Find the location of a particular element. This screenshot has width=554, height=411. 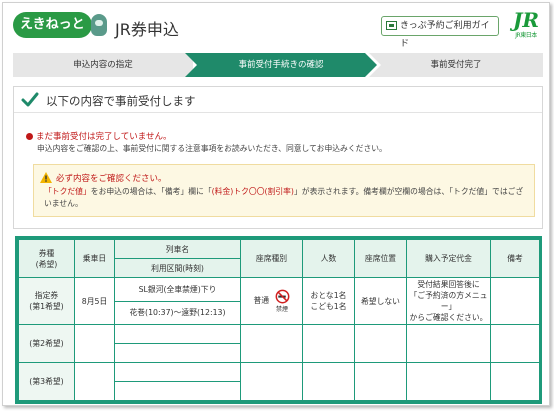

guide-button: きっぷ予約ご利用ガイド is located at coordinates (440, 32).